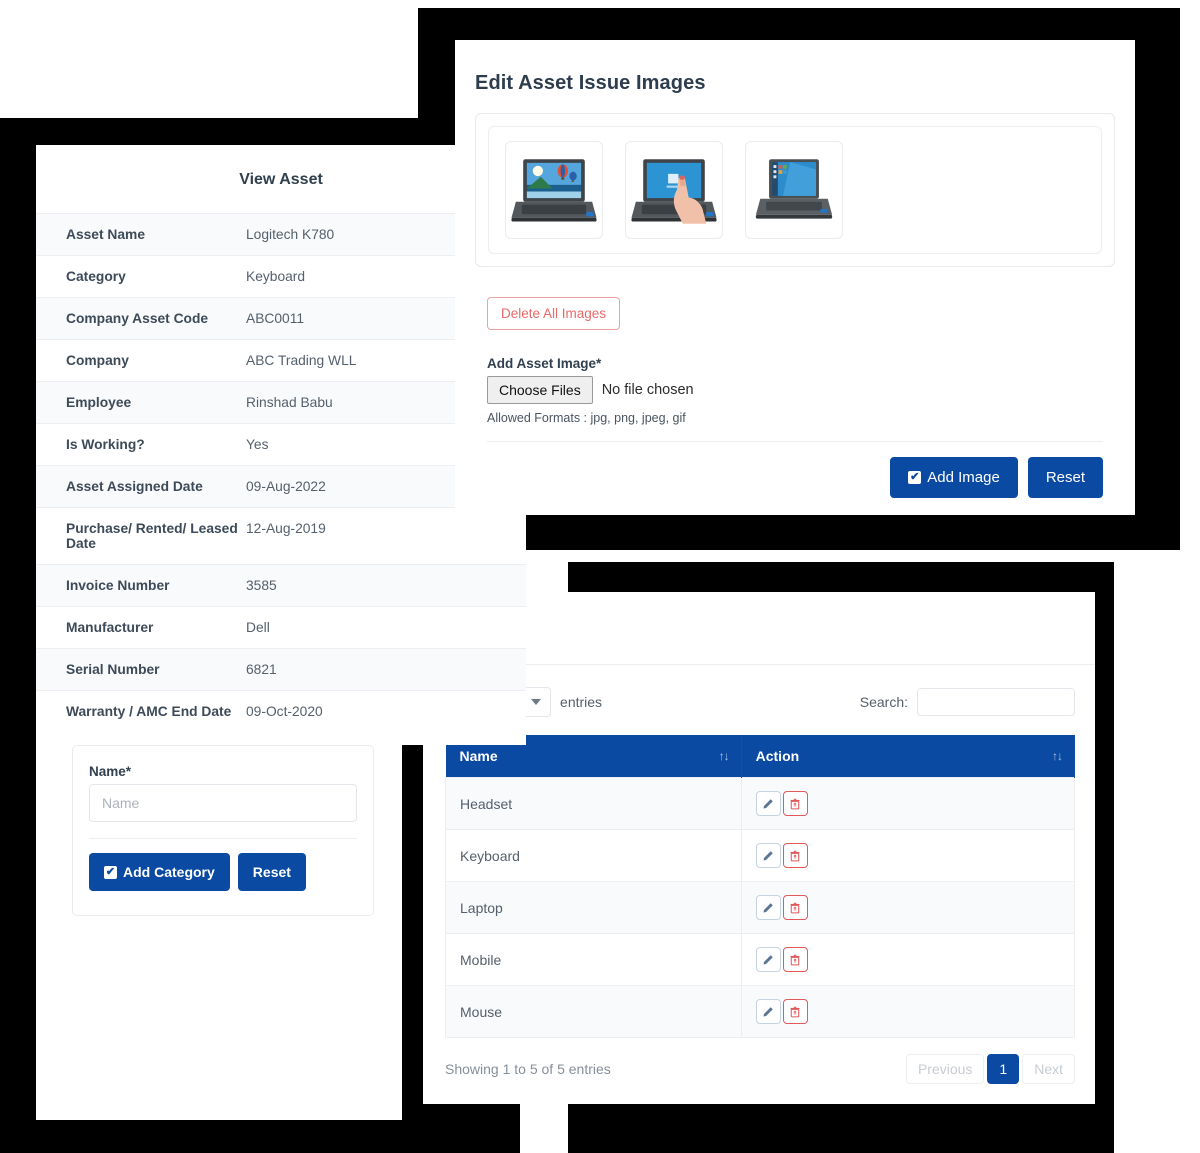  What do you see at coordinates (105, 444) in the screenshot?
I see `asset-detail-key: Is Working?` at bounding box center [105, 444].